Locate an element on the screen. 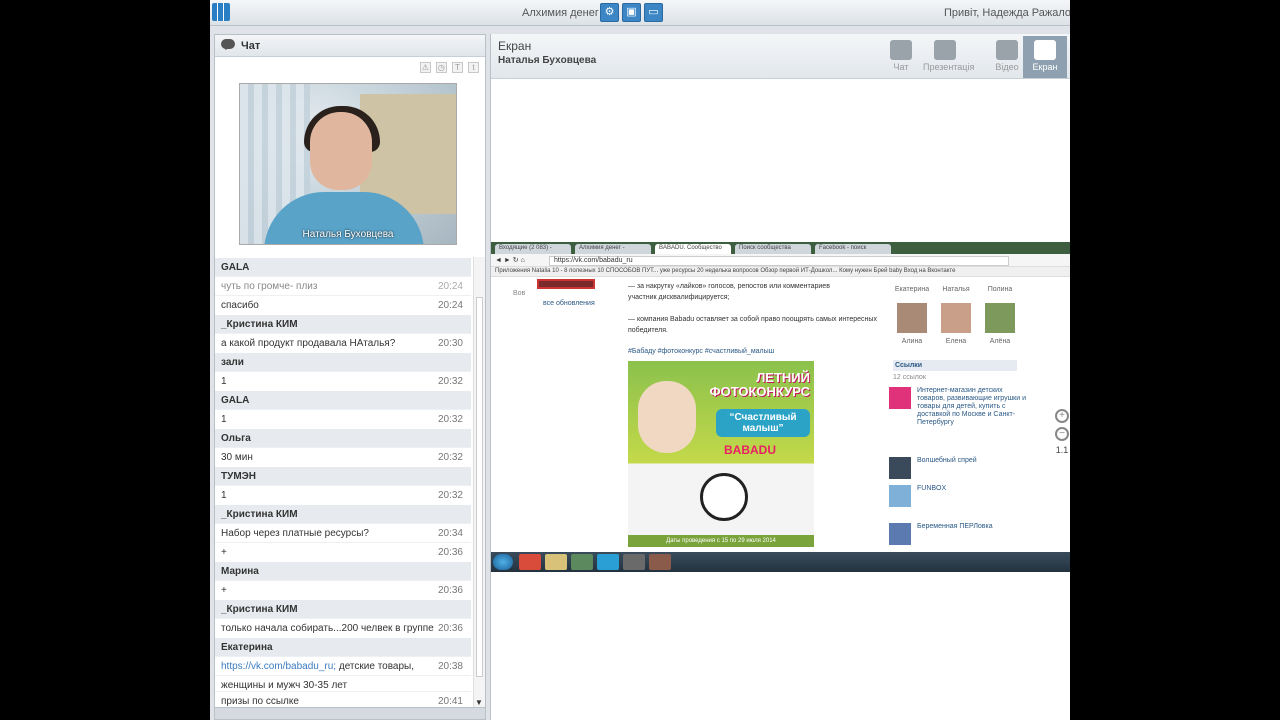 Image resolution: width=1280 pixels, height=720 pixels. mode-label: Презентація is located at coordinates (949, 67).